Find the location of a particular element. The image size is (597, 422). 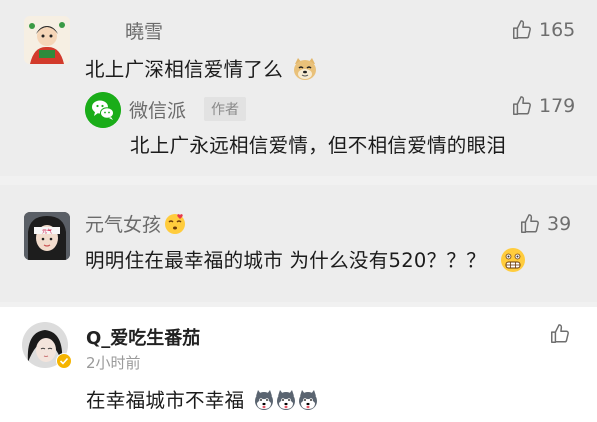

like-count: 165 is located at coordinates (557, 30).